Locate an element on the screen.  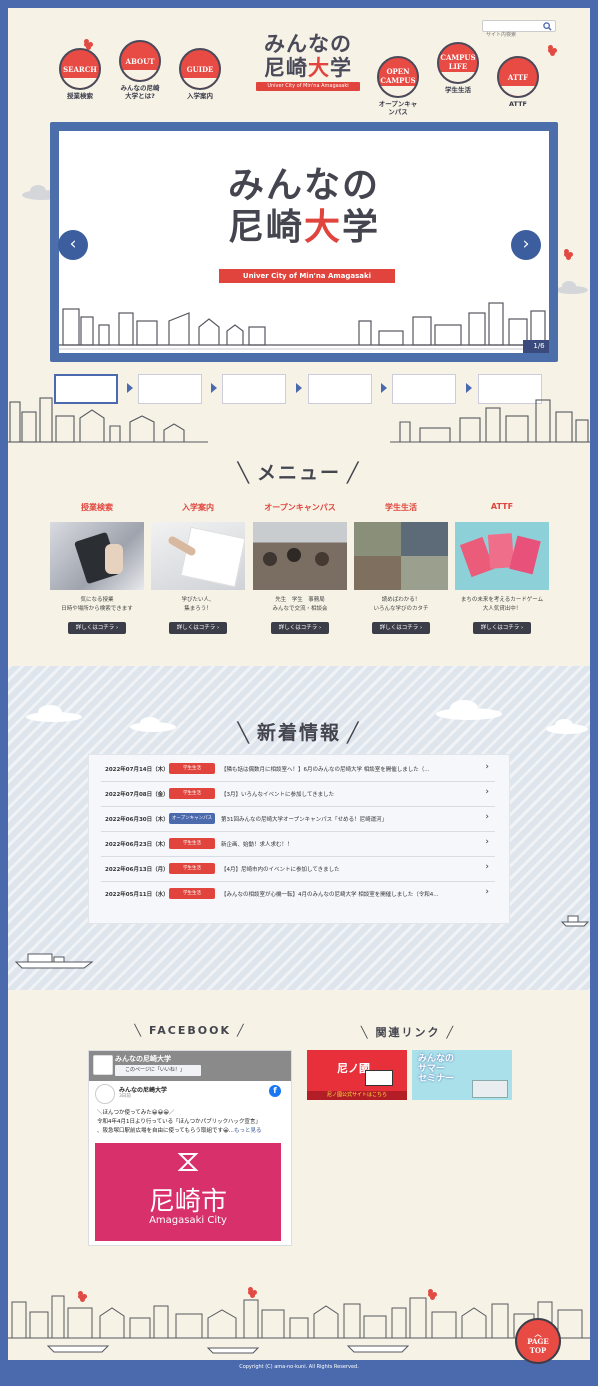
menu-item-desc: まちの未来を考えるカードゲーム 大人気貸出中！ is located at coordinates (502, 604).